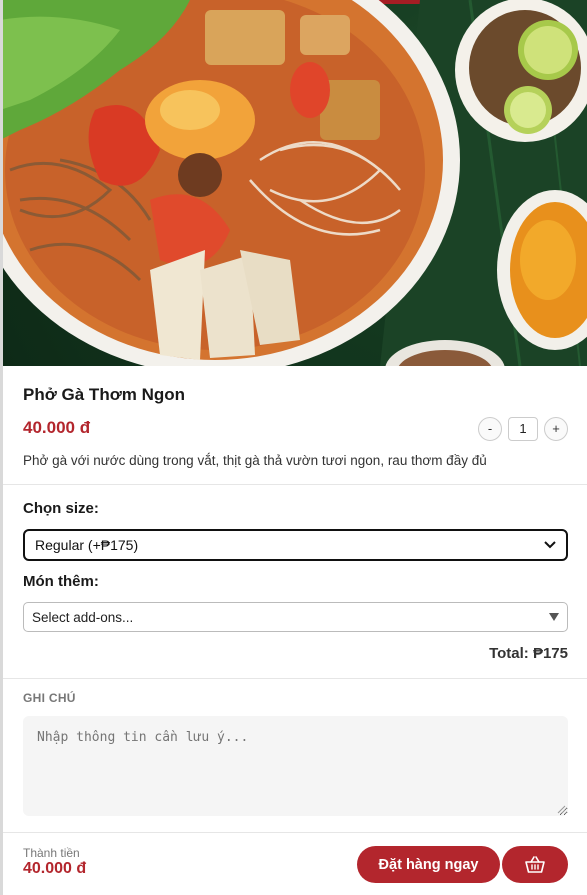 This screenshot has height=895, width=587. What do you see at coordinates (554, 617) in the screenshot?
I see `triangle-down-icon` at bounding box center [554, 617].